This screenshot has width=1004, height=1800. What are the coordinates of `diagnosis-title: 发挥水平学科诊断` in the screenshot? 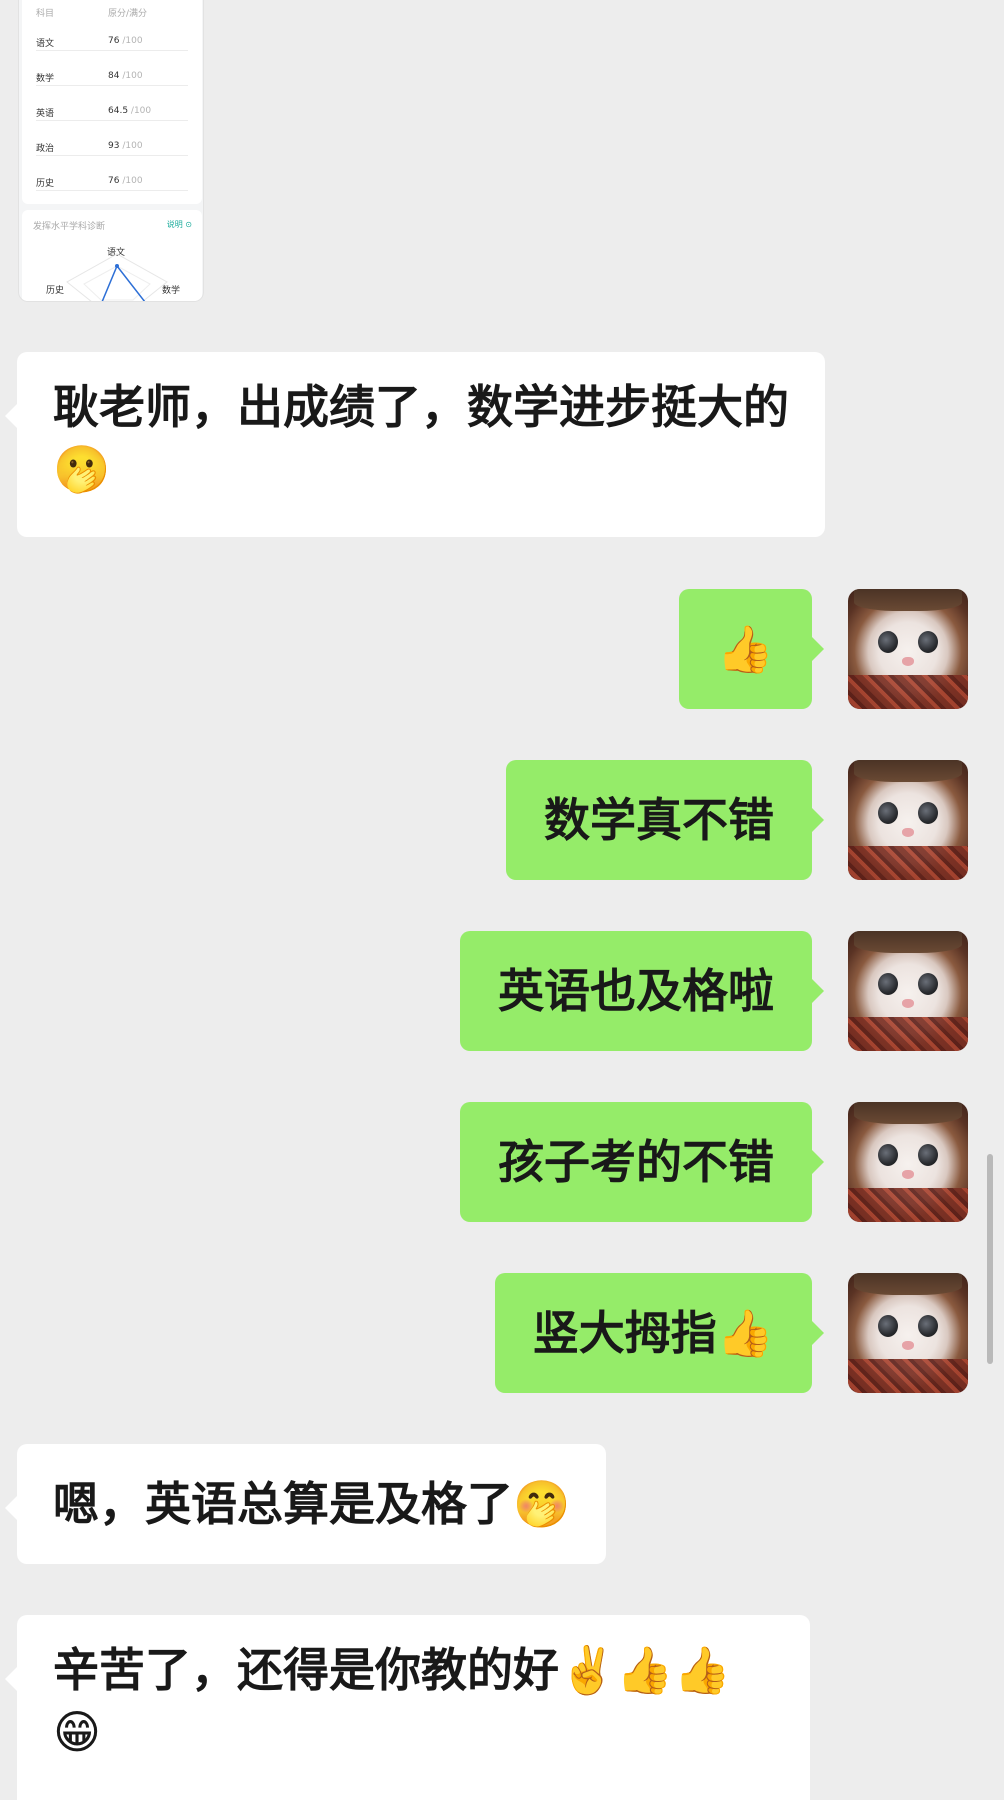 It's located at (69, 227).